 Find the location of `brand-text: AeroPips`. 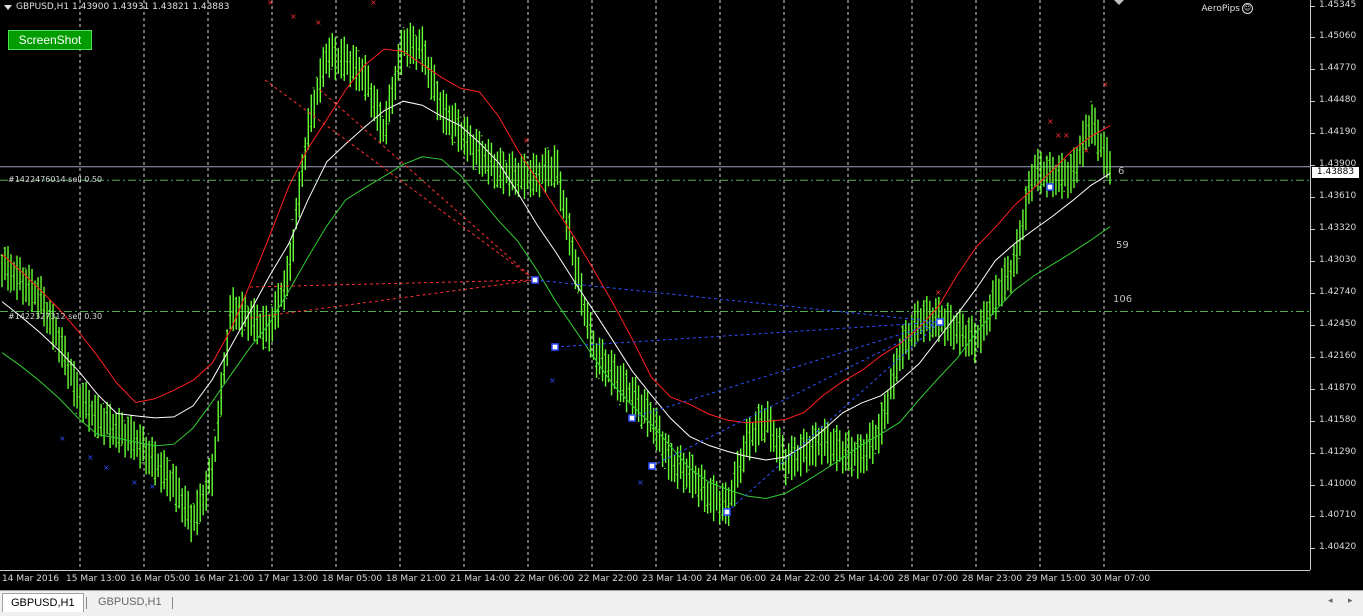

brand-text: AeroPips is located at coordinates (1220, 8).